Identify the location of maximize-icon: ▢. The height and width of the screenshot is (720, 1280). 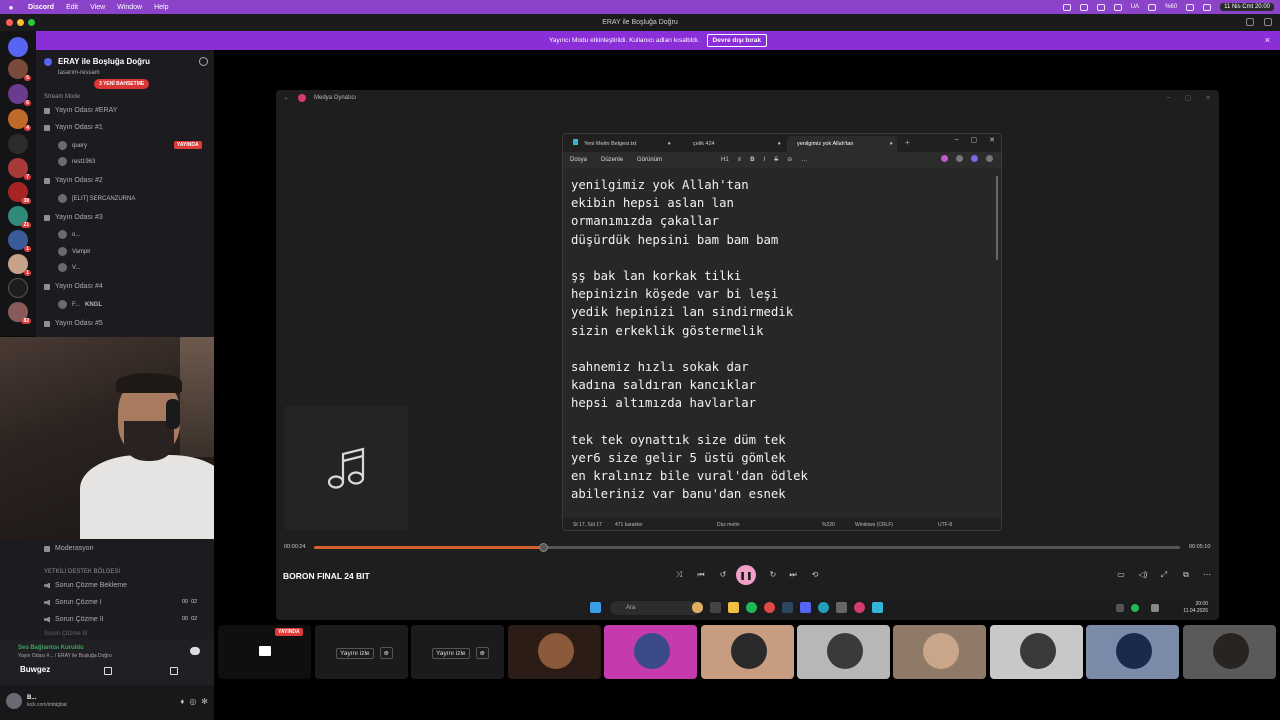
(974, 140).